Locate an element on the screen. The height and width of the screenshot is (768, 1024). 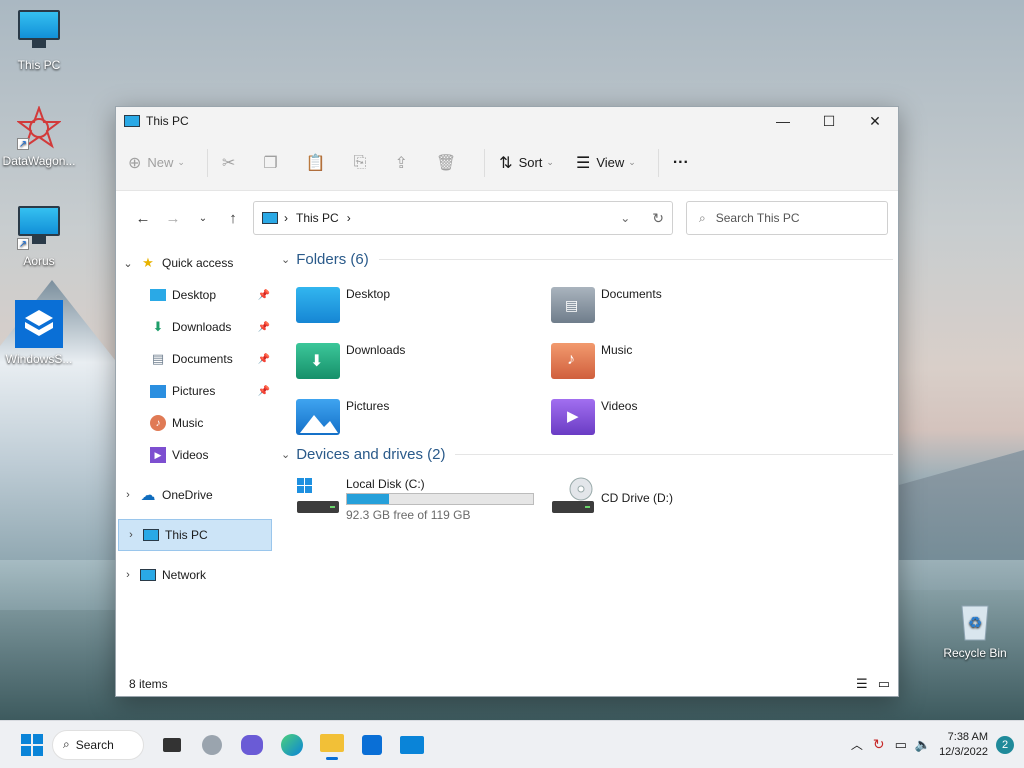
folders-group-header: ⌄ Folders (6) is located at coordinates (587, 259).